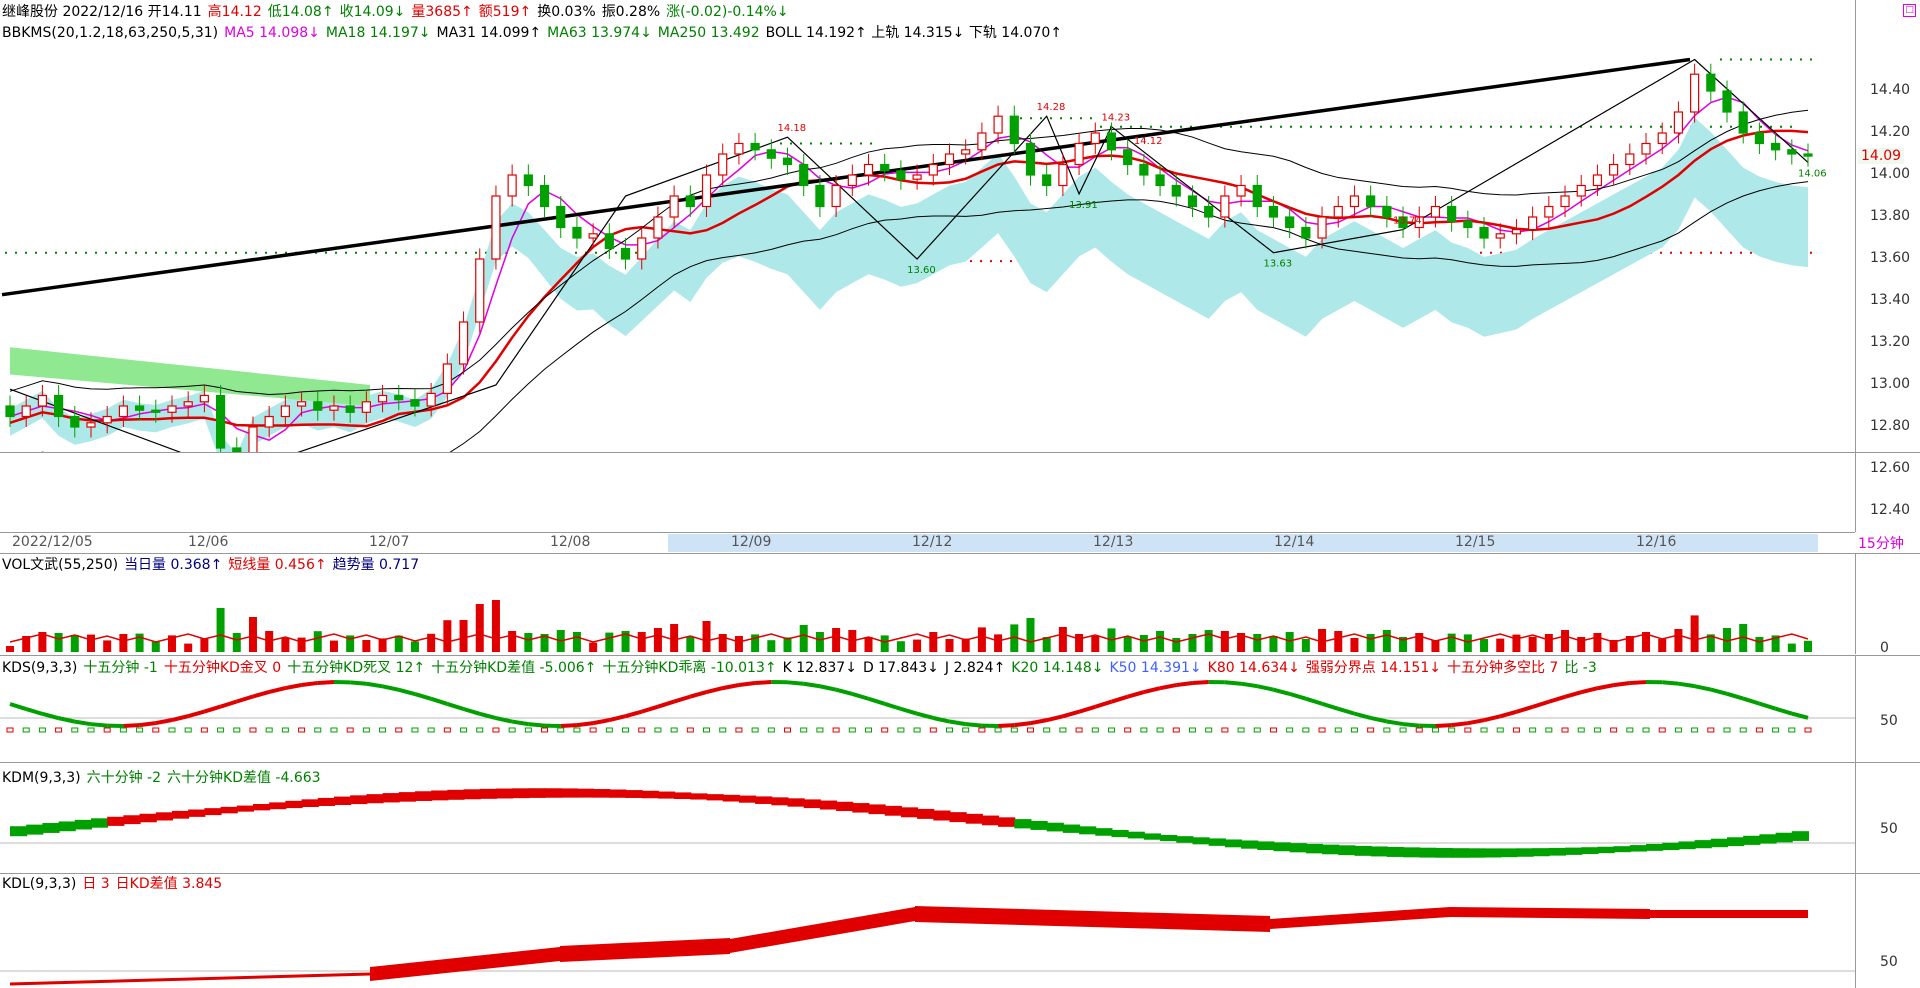  I want to click on price-annotation: 13.91, so click(1083, 205).